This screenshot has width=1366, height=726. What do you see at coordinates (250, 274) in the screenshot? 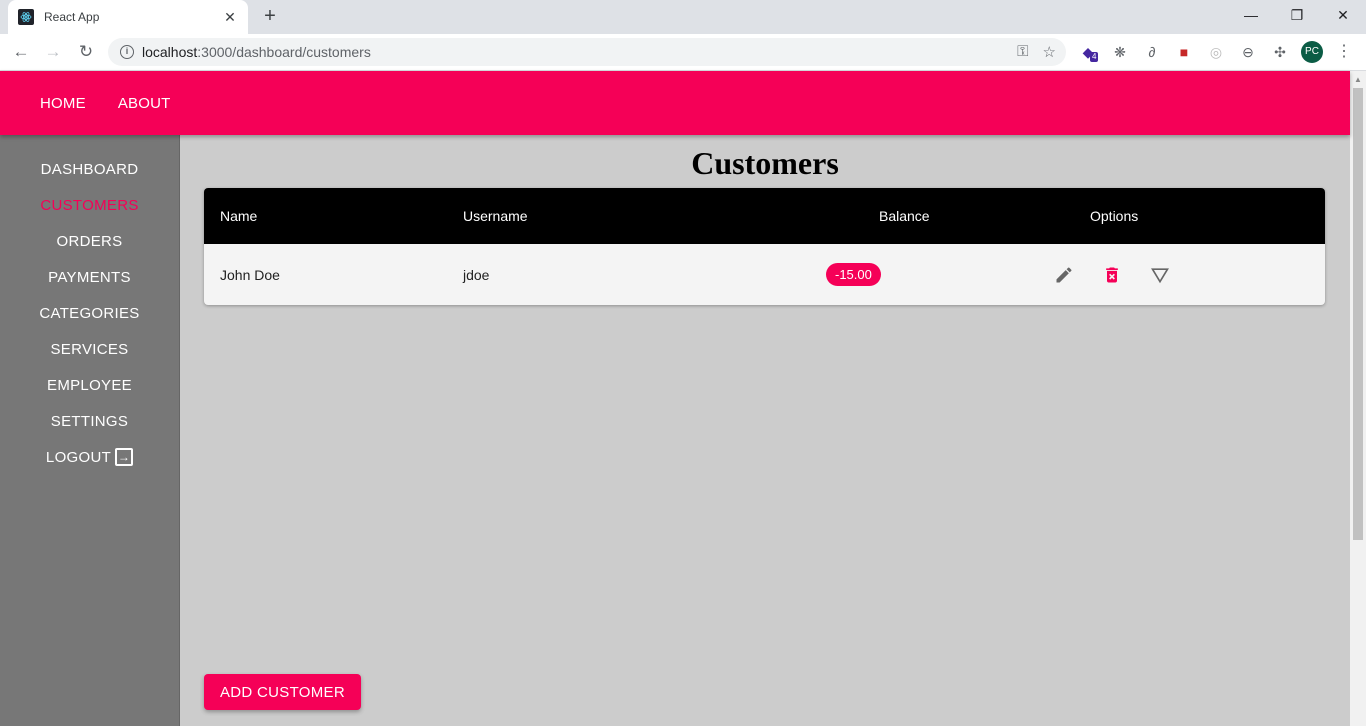
I see `cell-name: John Doe` at bounding box center [250, 274].